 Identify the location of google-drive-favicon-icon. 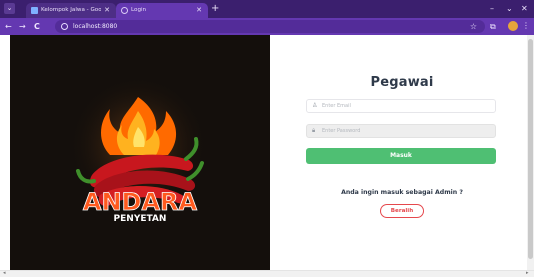
(34, 10).